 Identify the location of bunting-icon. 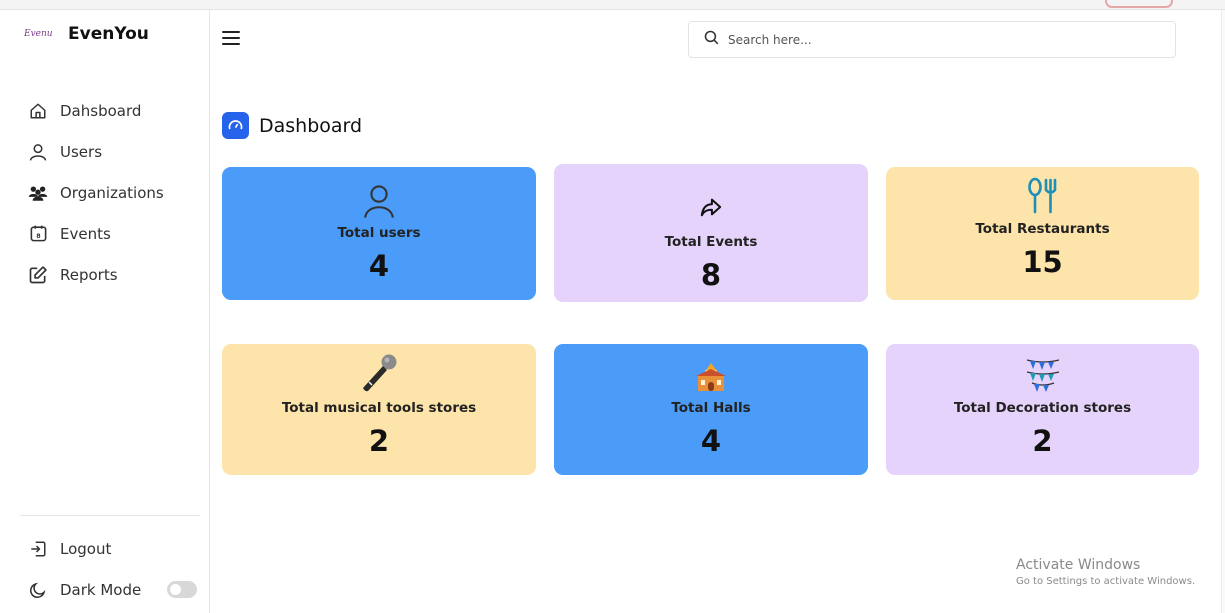
(1043, 374).